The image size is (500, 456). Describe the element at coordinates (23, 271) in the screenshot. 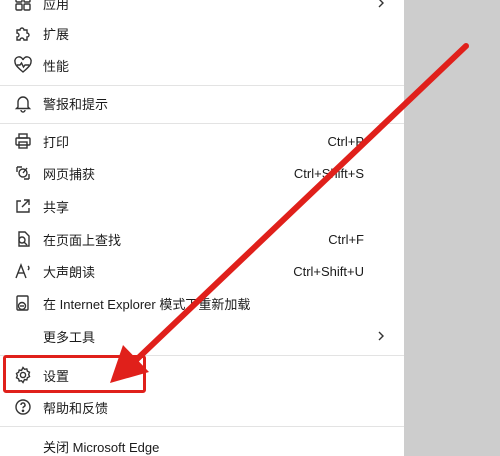

I see `read-aloud-icon` at that location.